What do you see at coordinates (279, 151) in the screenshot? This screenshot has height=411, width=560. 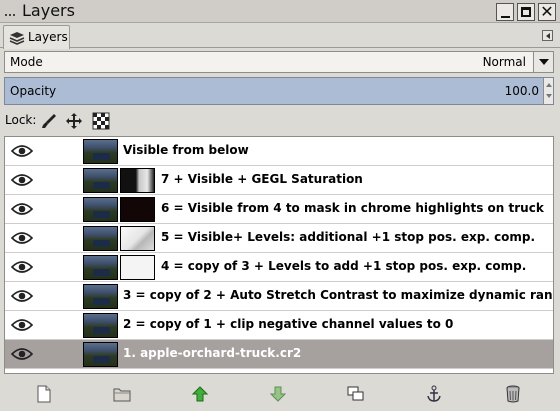 I see `layer-row: Visible from below` at bounding box center [279, 151].